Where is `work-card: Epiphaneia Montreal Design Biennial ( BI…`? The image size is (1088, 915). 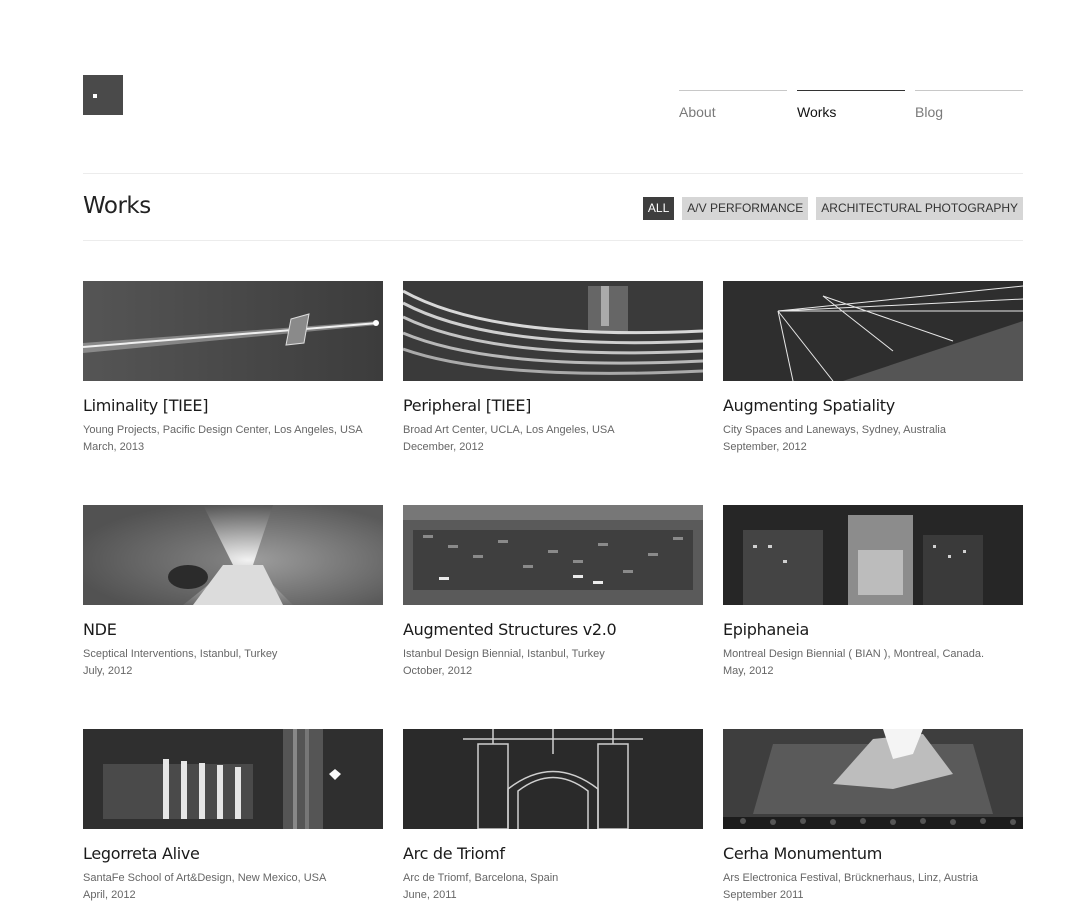 work-card: Epiphaneia Montreal Design Biennial ( BI… is located at coordinates (873, 591).